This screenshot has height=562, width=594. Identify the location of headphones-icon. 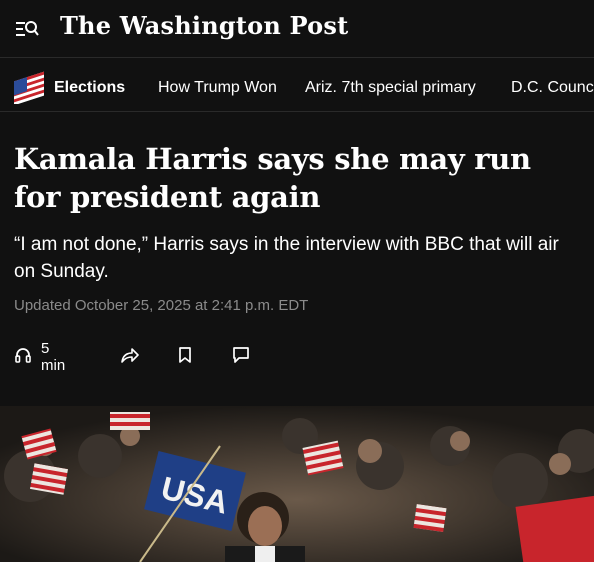
(23, 357).